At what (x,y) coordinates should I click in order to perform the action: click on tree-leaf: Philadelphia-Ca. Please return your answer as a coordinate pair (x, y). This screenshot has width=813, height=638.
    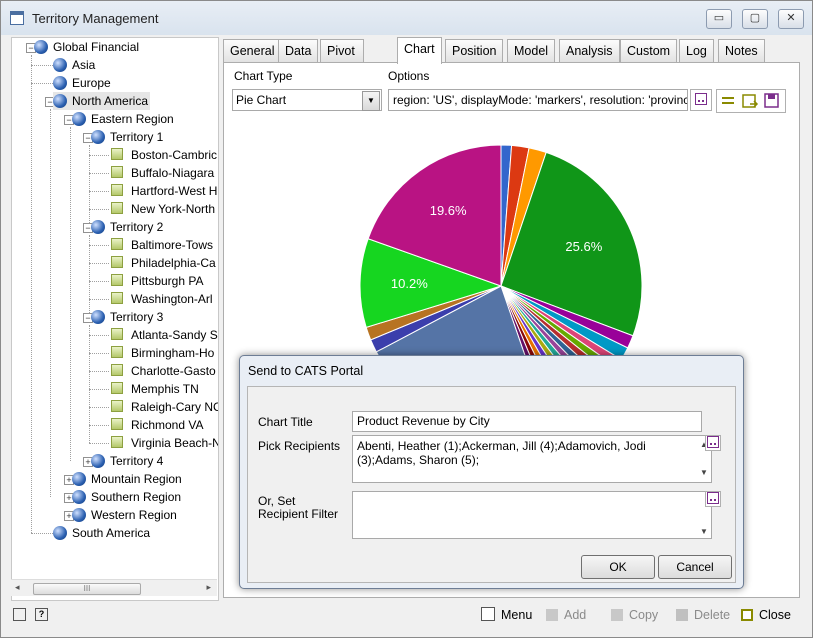
    Looking at the image, I should click on (163, 263).